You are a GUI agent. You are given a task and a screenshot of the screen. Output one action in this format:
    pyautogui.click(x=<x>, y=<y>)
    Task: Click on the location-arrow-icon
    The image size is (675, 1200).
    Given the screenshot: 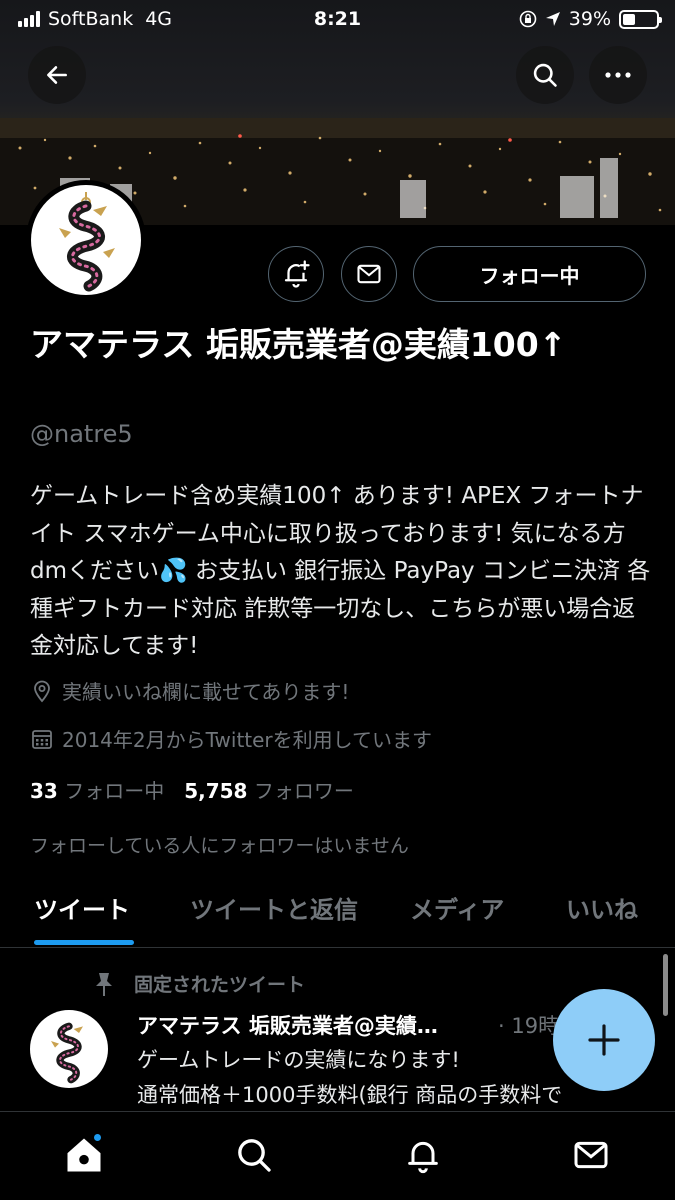 What is the action you would take?
    pyautogui.click(x=552, y=19)
    